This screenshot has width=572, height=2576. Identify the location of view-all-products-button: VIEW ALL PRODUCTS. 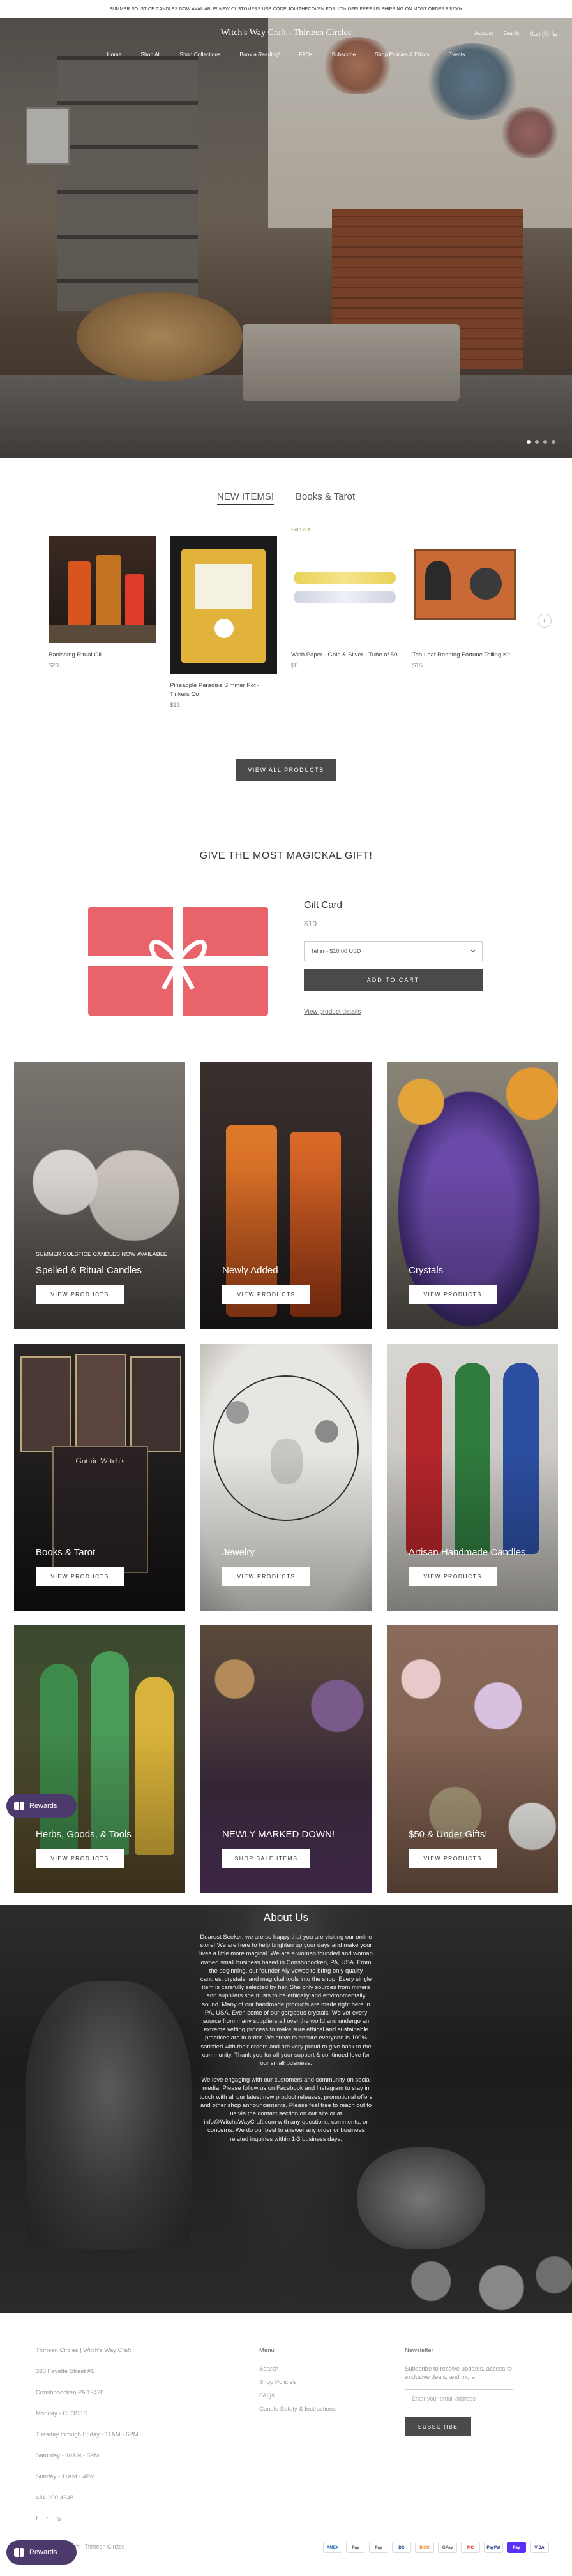
(286, 770).